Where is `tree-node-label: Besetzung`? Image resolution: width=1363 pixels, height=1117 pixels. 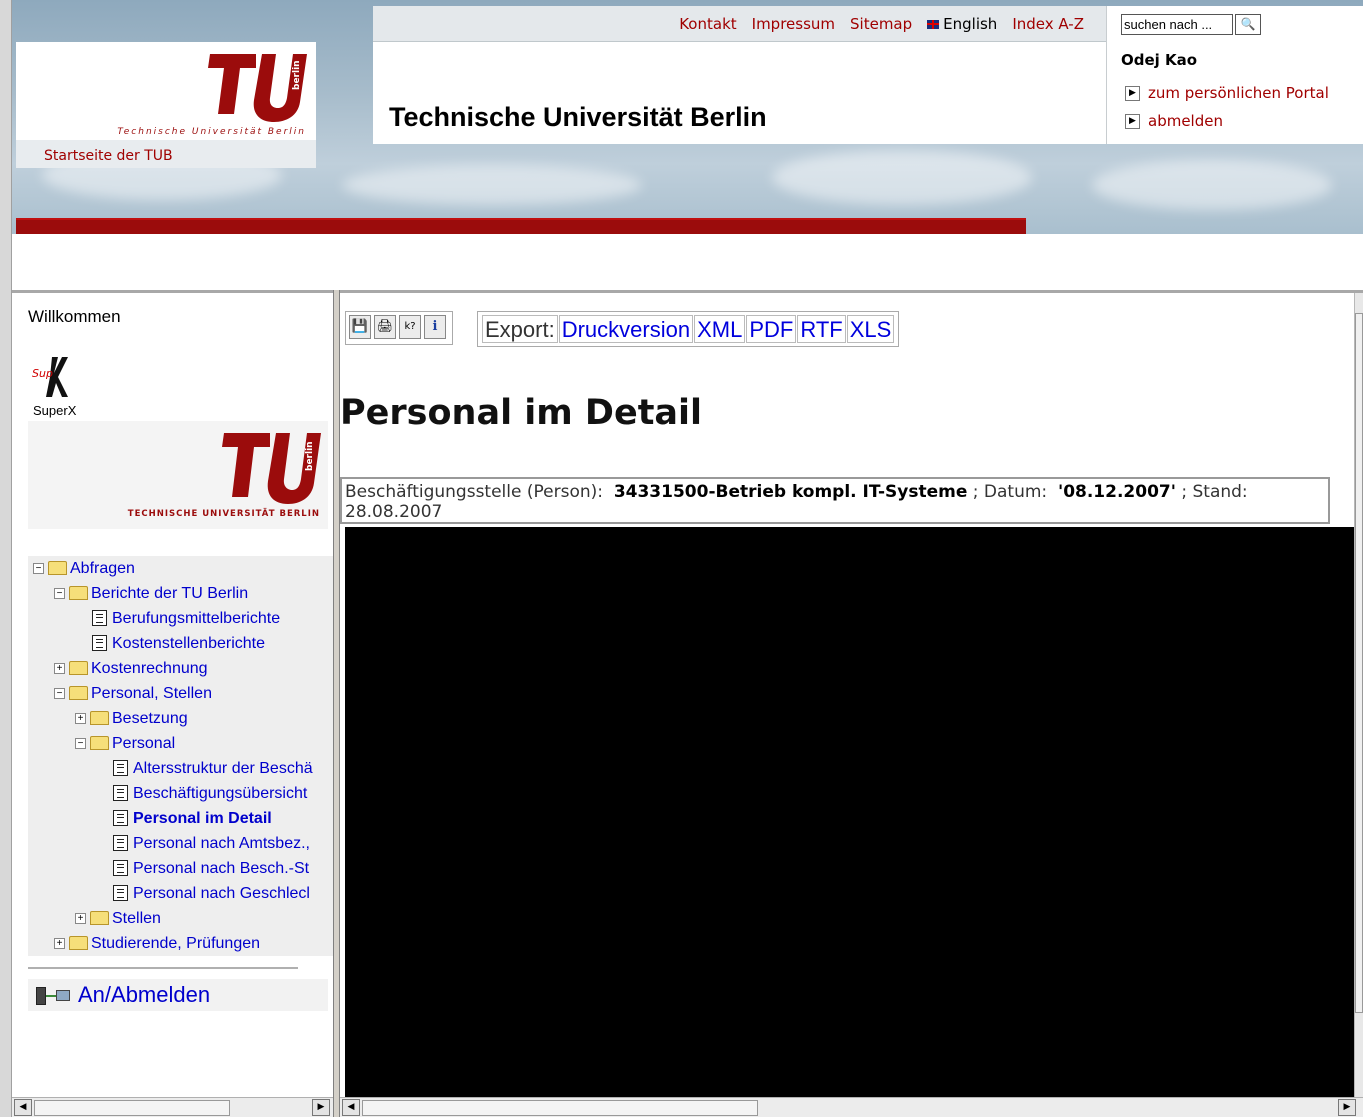
tree-node-label: Besetzung is located at coordinates (150, 718).